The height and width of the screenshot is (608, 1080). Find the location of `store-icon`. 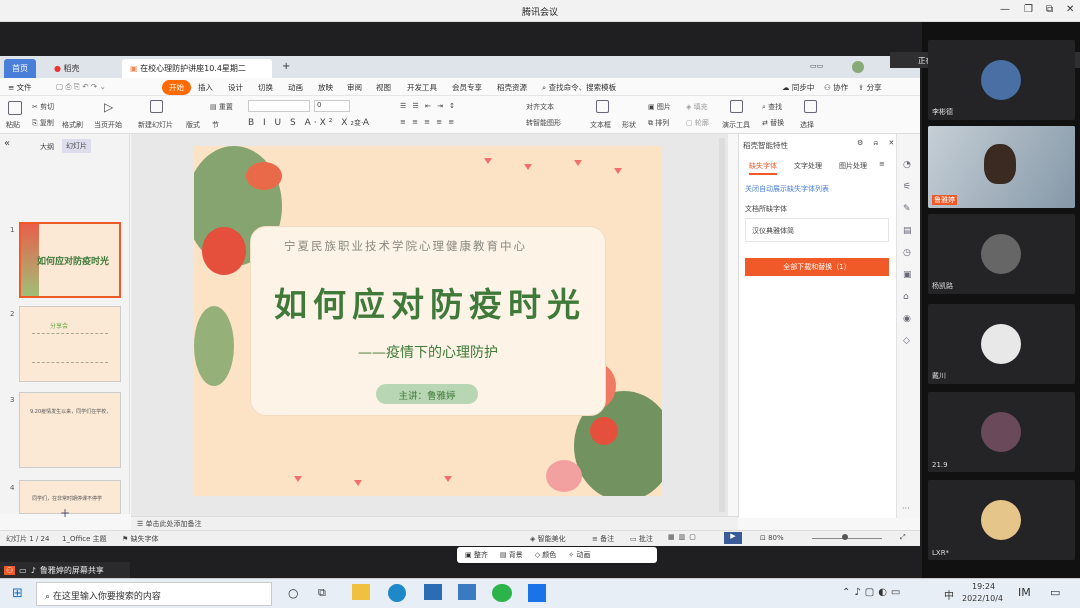

store-icon is located at coordinates (467, 592).